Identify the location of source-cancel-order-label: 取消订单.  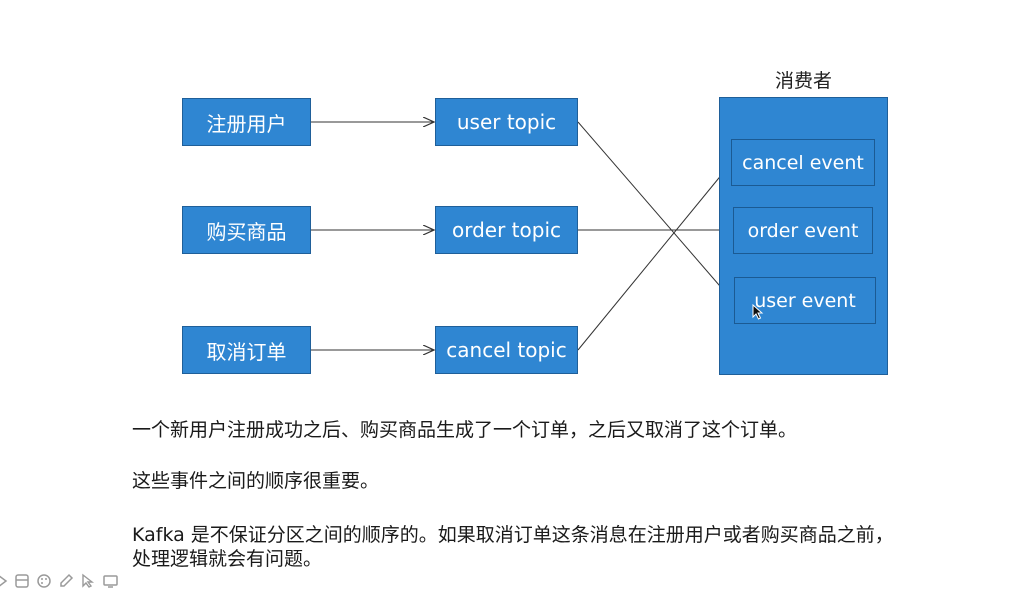
(246, 351).